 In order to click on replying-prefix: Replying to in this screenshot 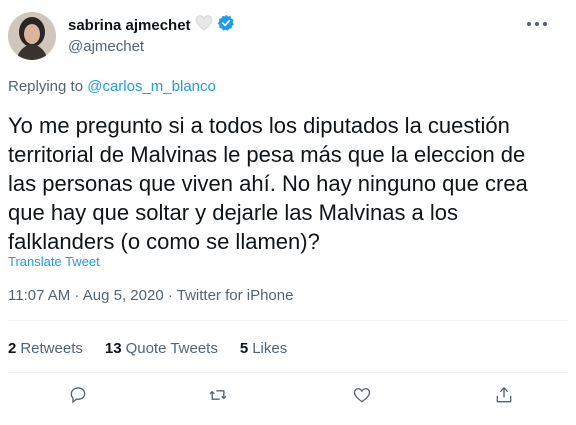, I will do `click(46, 86)`.